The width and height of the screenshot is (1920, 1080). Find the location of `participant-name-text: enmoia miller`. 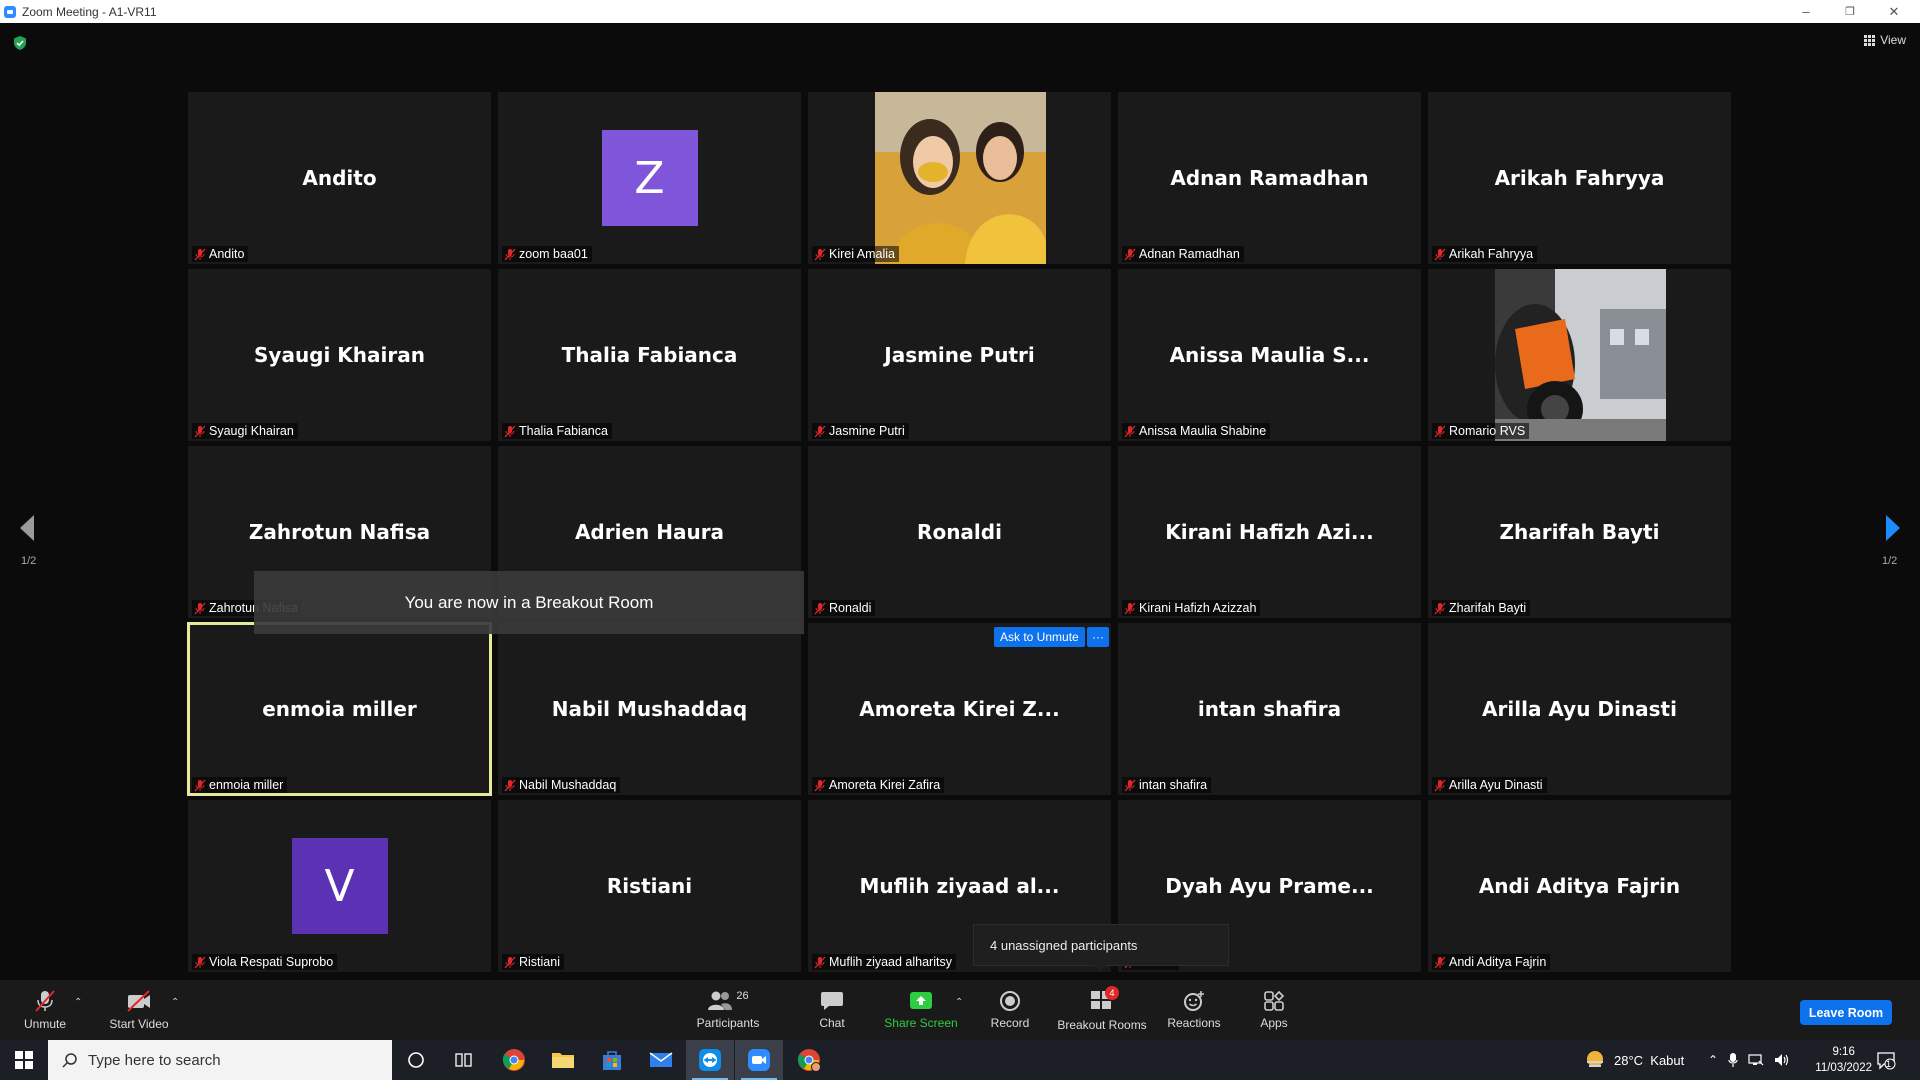

participant-name-text: enmoia miller is located at coordinates (246, 785).